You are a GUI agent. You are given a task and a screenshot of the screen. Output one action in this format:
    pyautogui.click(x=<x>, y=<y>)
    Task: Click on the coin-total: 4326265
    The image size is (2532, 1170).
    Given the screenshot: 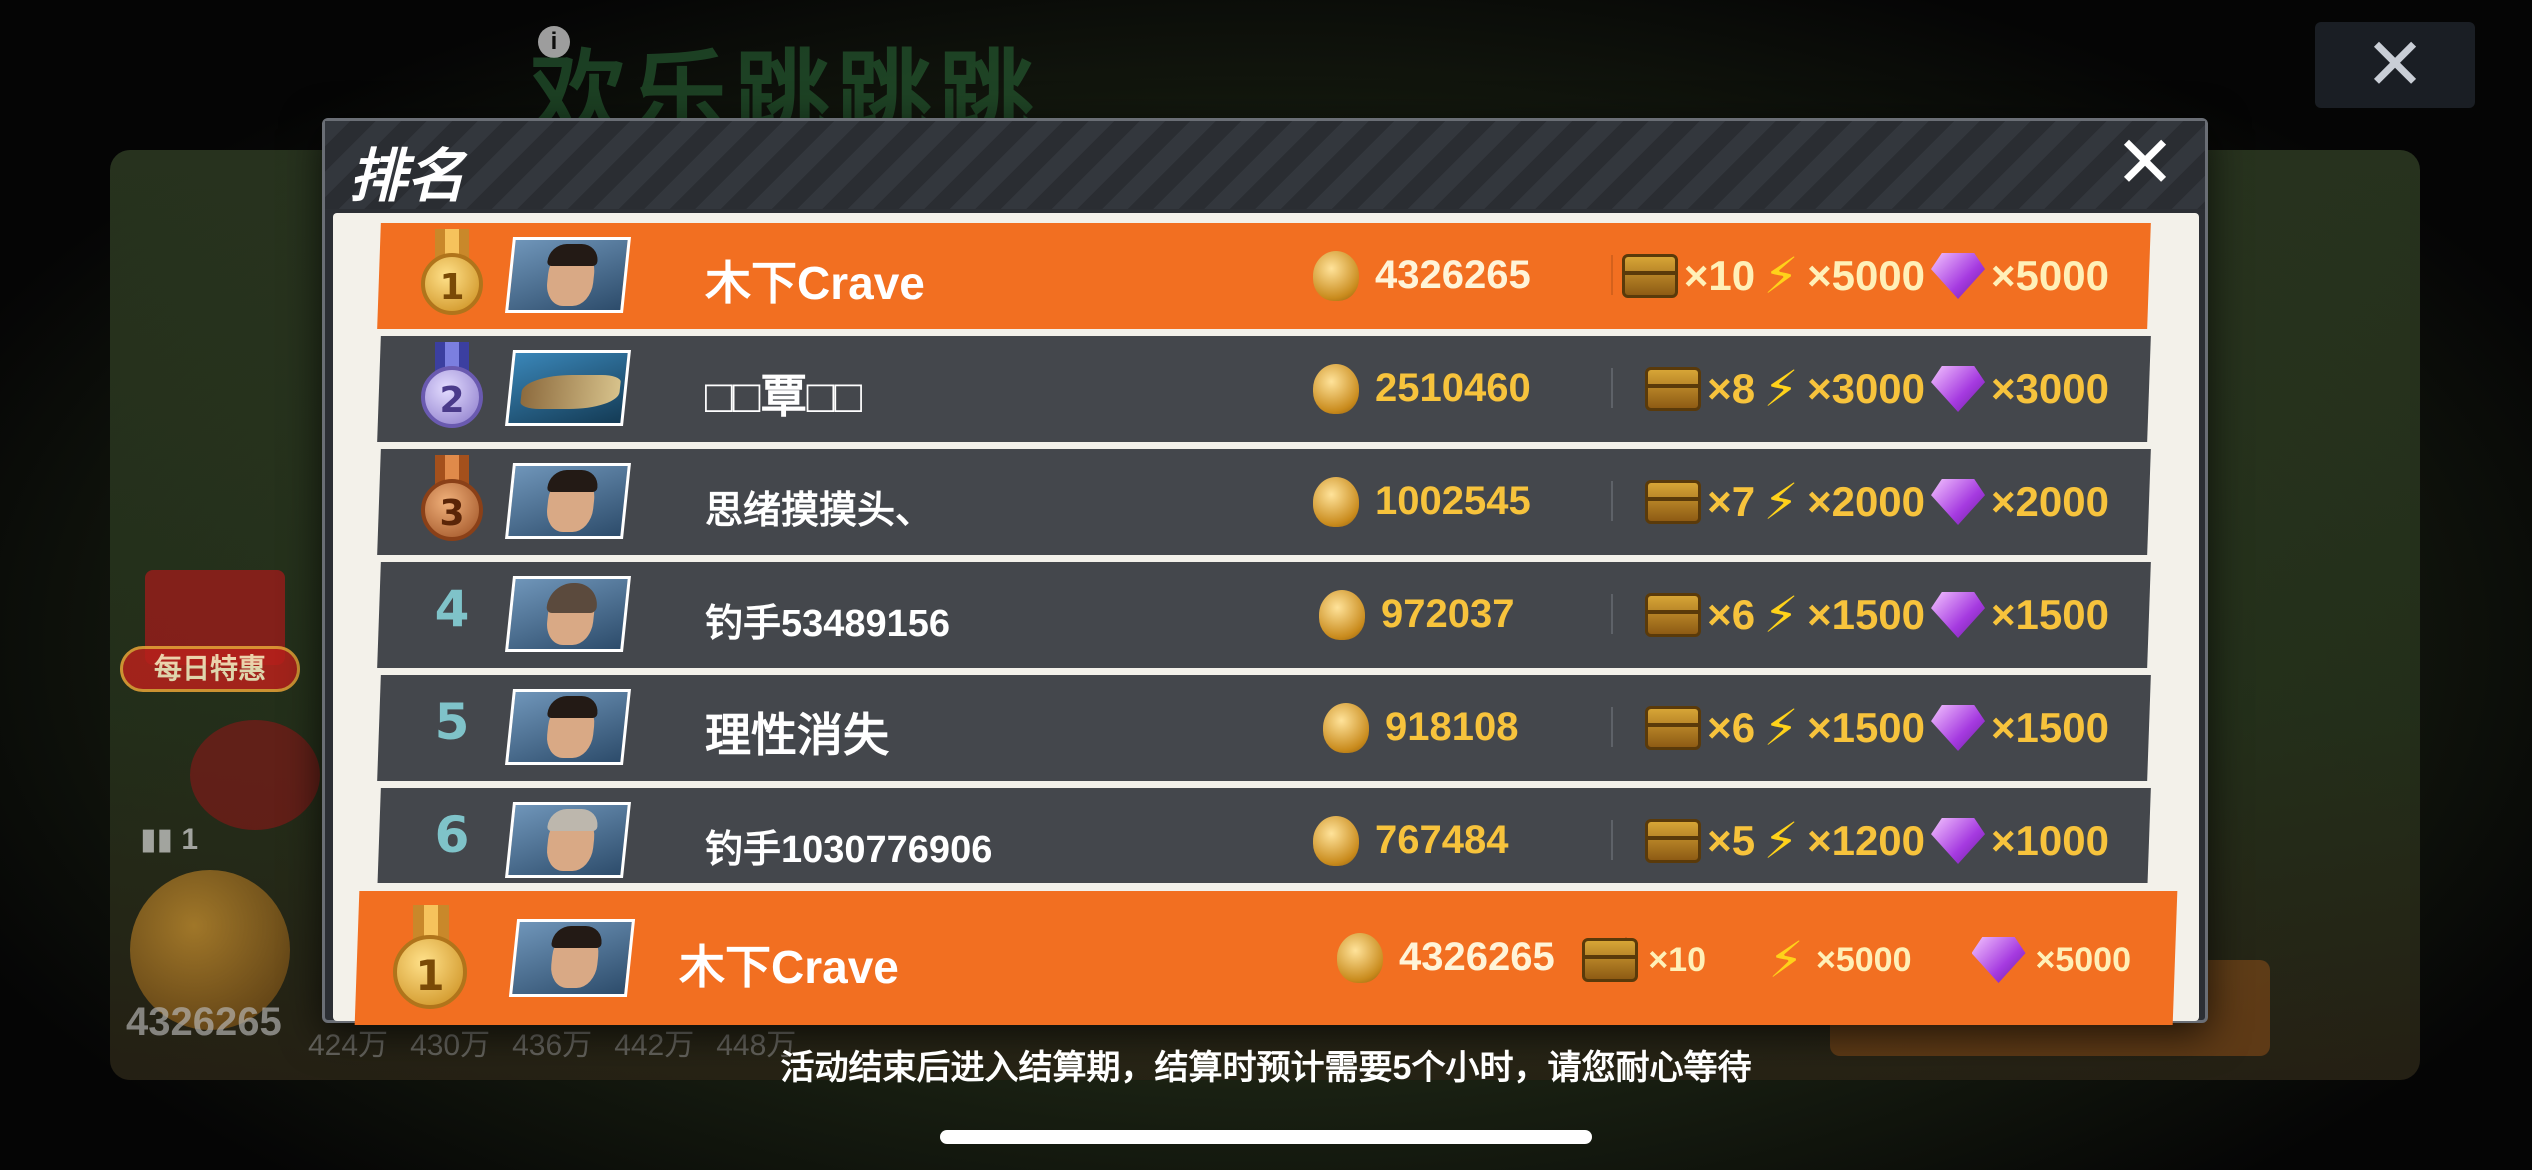 What is the action you would take?
    pyautogui.click(x=204, y=1022)
    